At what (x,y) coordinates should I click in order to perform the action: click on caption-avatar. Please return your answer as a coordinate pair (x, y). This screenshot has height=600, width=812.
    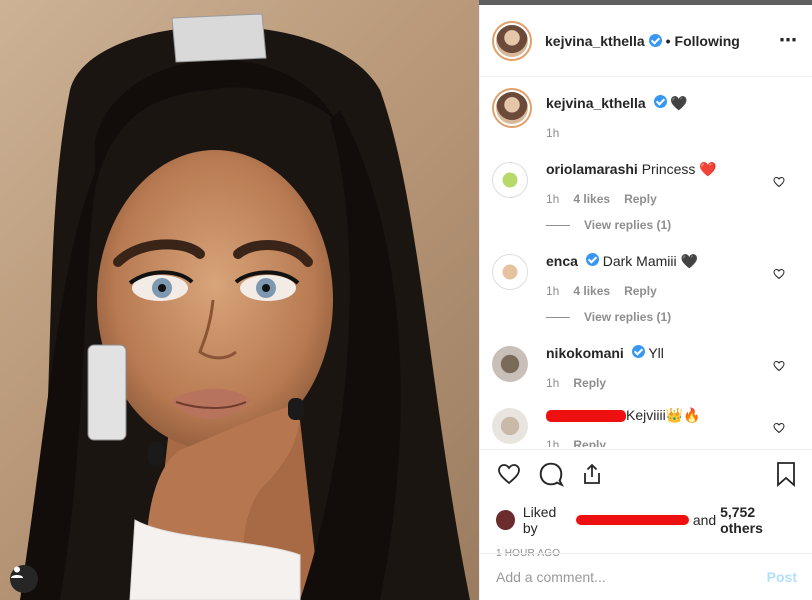
    Looking at the image, I should click on (512, 108).